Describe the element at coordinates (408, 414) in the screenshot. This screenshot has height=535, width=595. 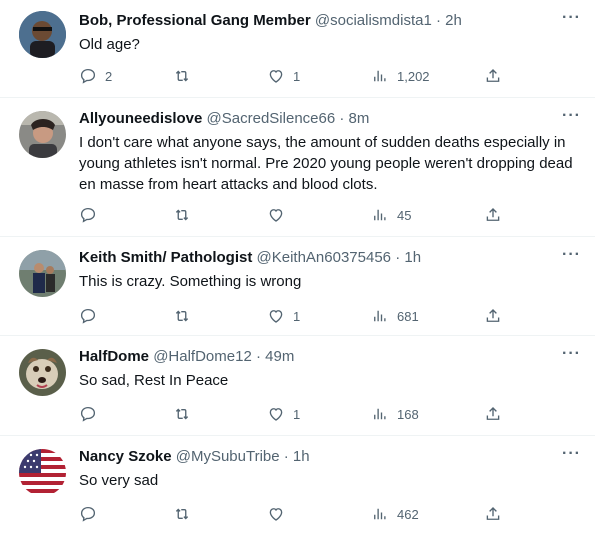
I see `view-count: 168` at that location.